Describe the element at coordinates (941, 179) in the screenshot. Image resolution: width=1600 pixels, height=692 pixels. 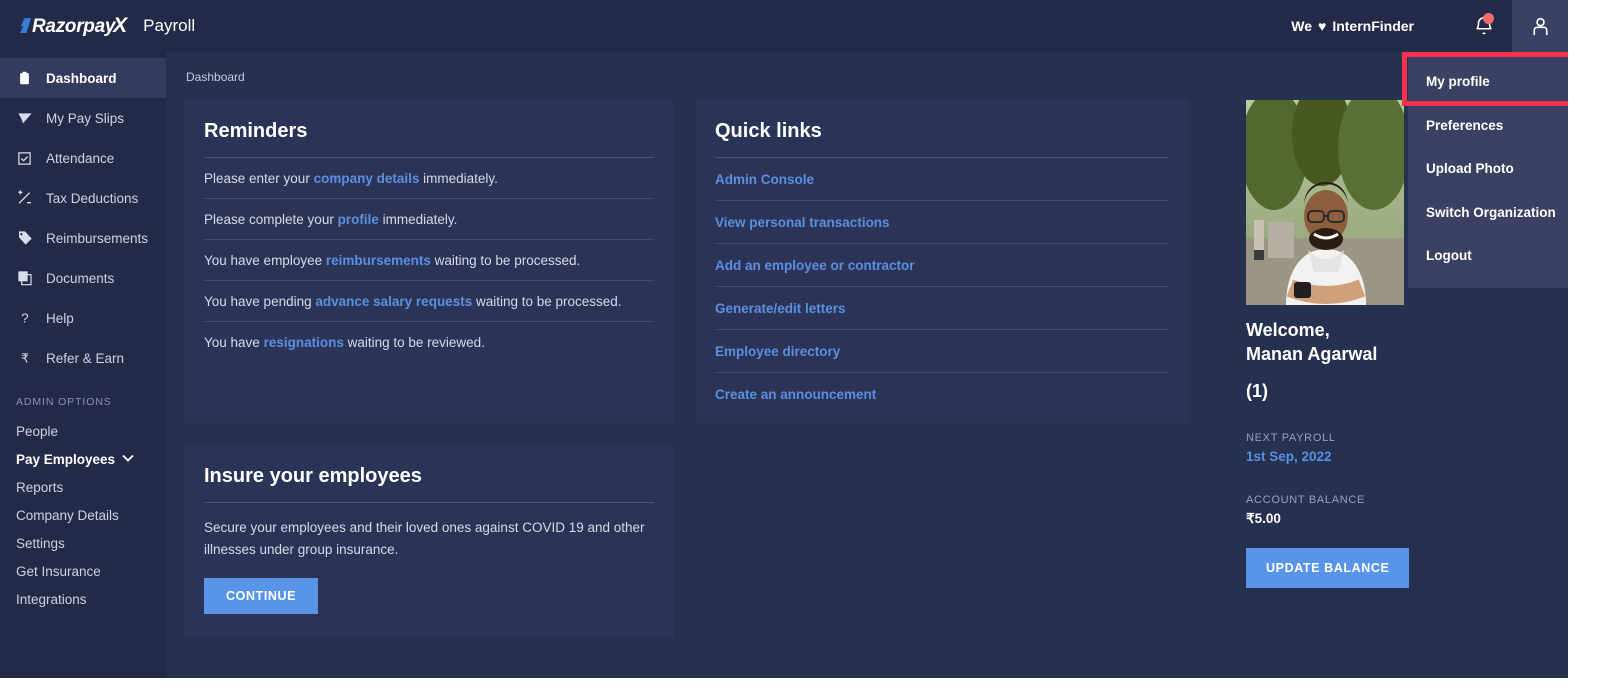
I see `quick-link-admin-console: Admin Console` at that location.